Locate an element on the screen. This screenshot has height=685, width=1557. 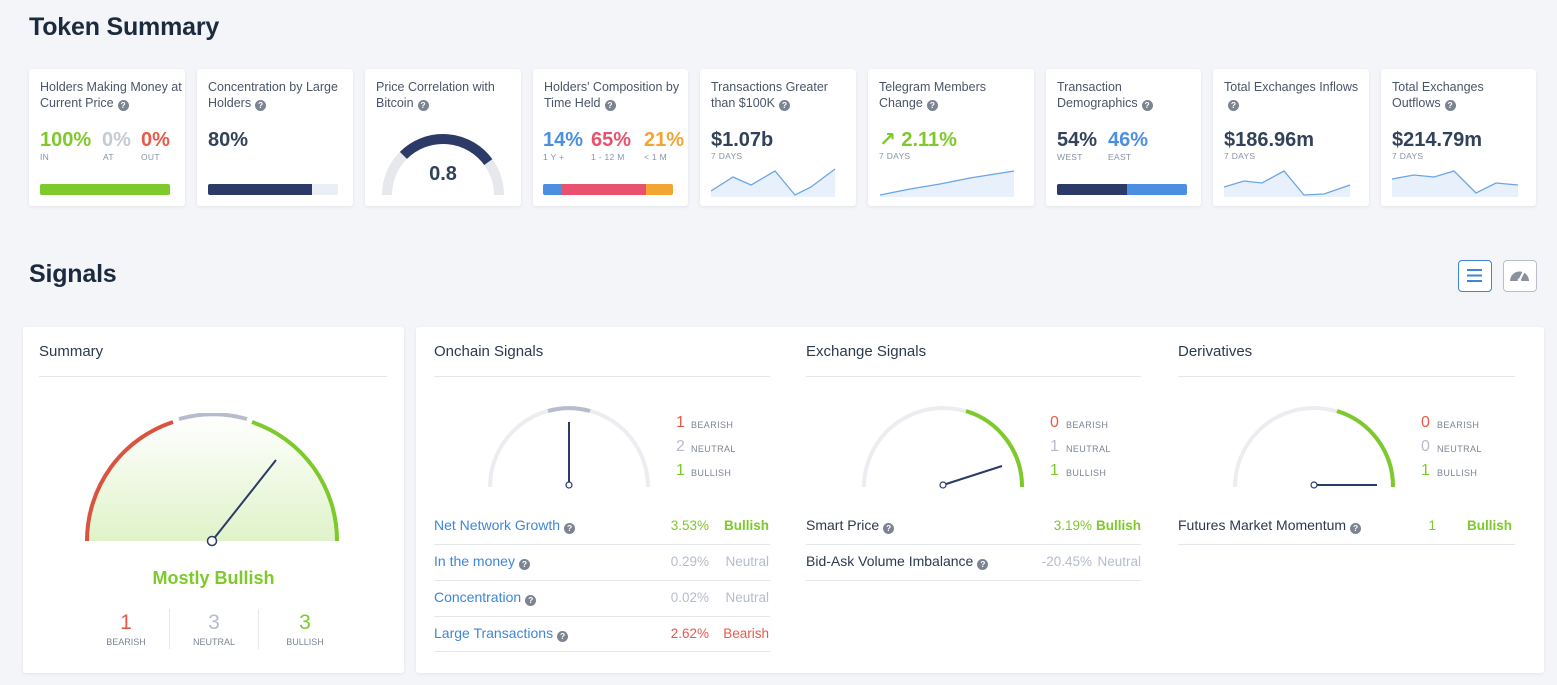
summary-gauge is located at coordinates (212, 480).